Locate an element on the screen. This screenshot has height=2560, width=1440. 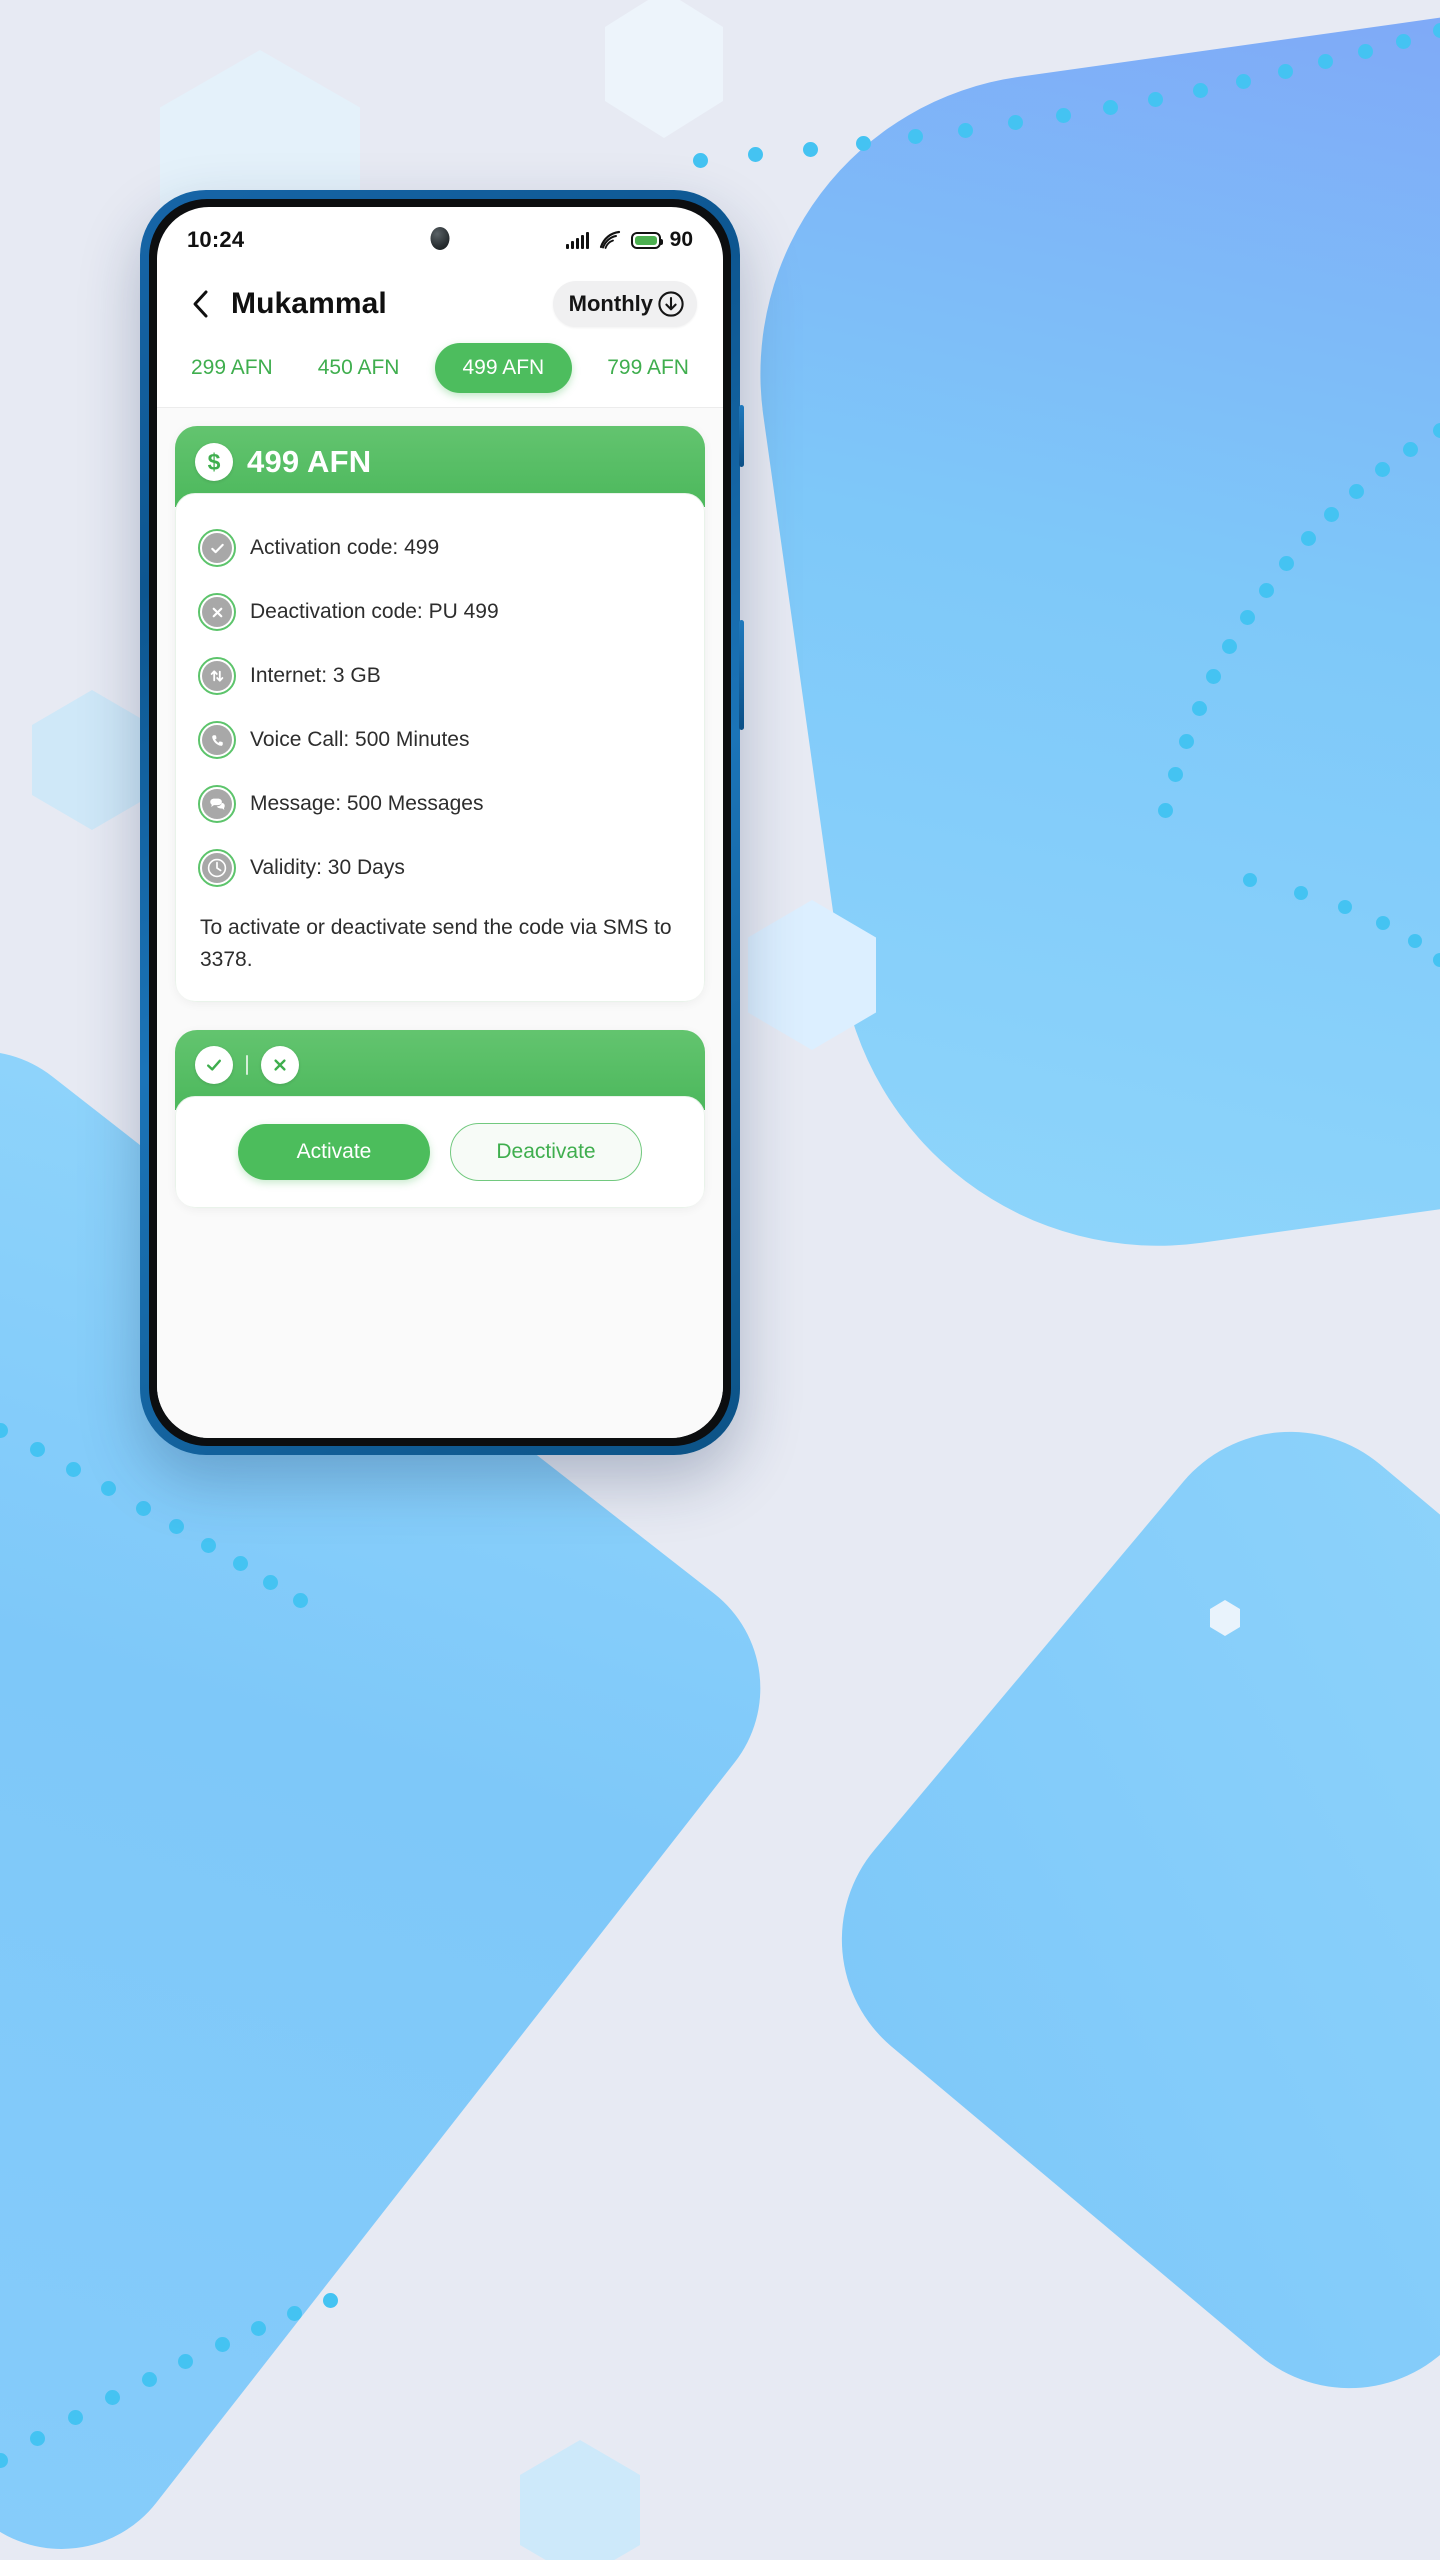
activate-button: Activate is located at coordinates (334, 1152).